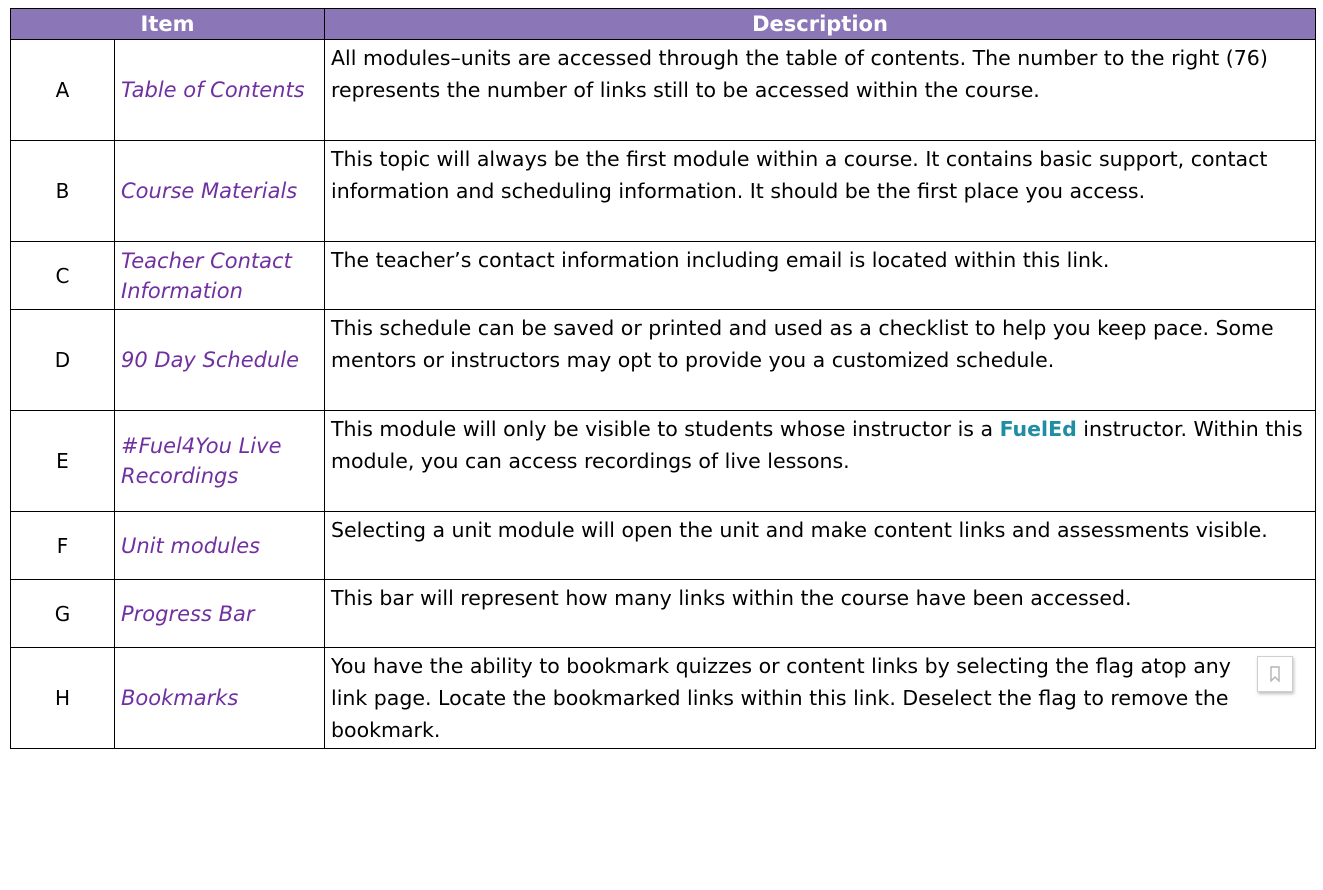  I want to click on row-item: Course Materials, so click(219, 191).